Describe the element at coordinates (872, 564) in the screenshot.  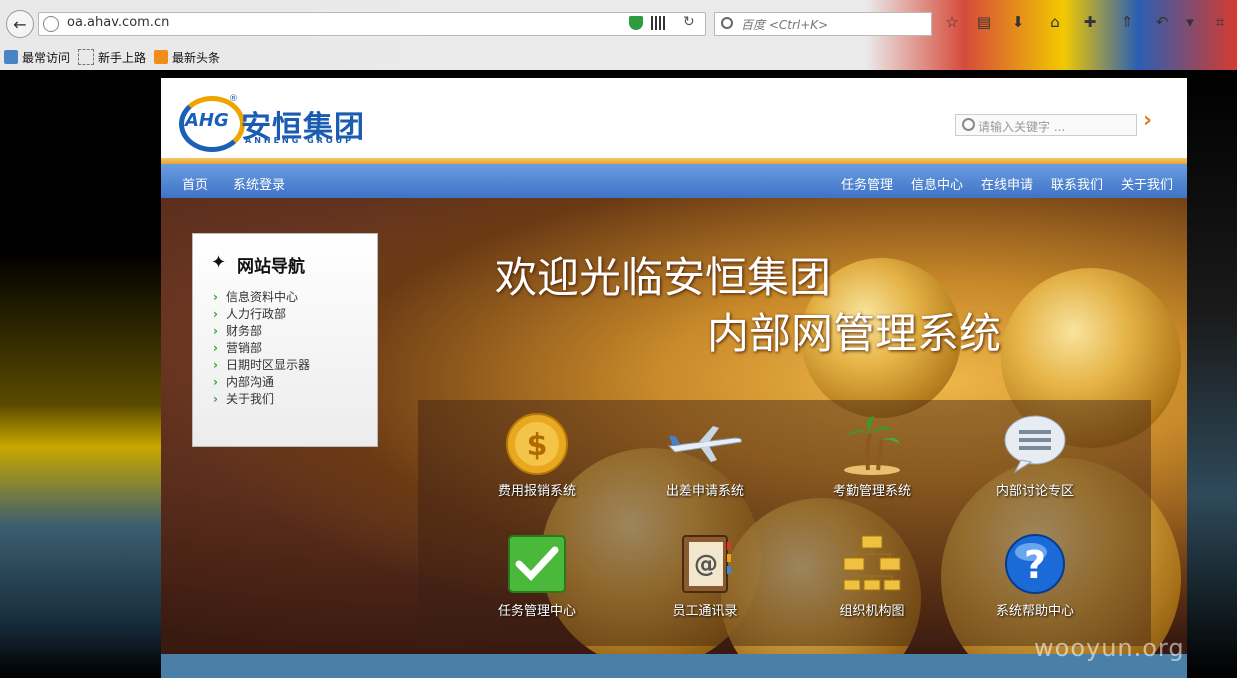
I see `org-chart-icon` at that location.